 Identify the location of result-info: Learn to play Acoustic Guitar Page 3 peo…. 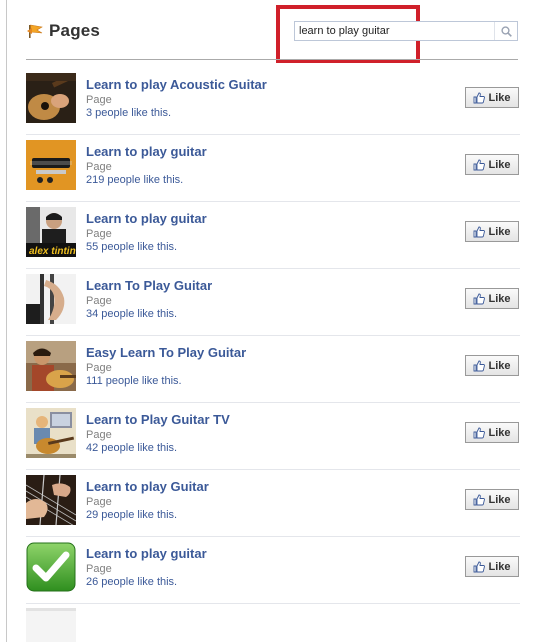
(176, 98).